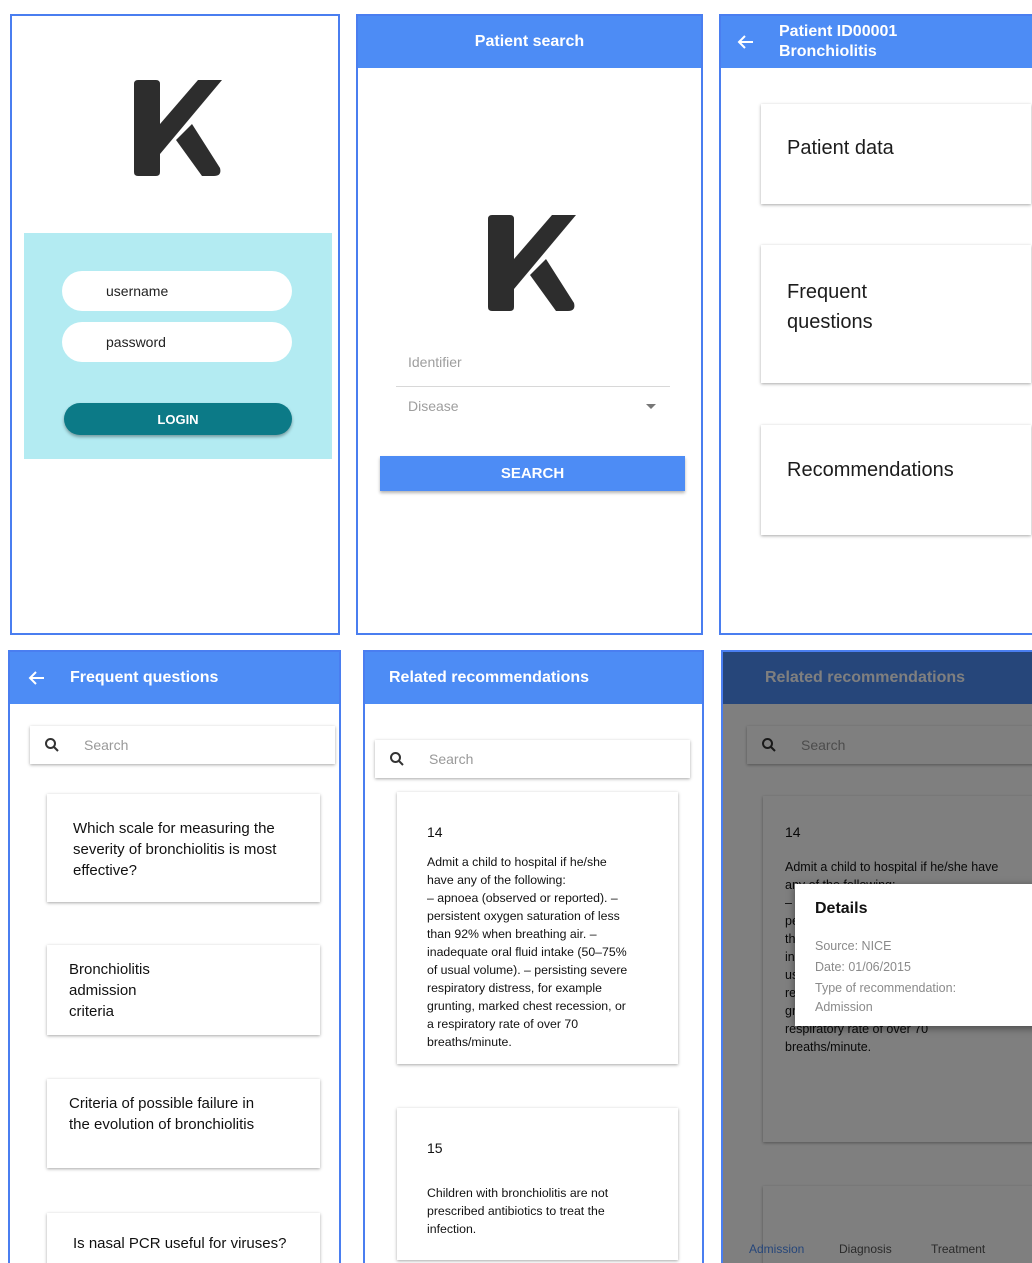 Image resolution: width=1032 pixels, height=1263 pixels. What do you see at coordinates (177, 342) in the screenshot?
I see `password-field: password` at bounding box center [177, 342].